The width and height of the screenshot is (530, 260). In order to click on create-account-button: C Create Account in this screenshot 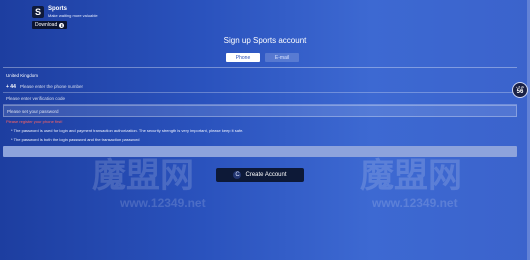, I will do `click(260, 175)`.